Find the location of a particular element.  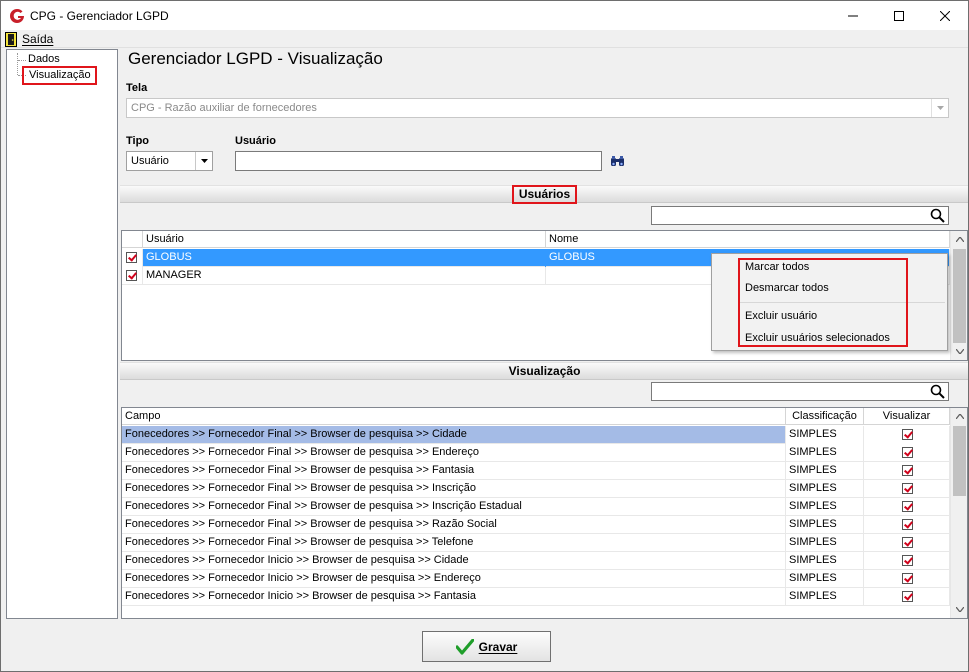

usuario-label: Usuário is located at coordinates (255, 141).